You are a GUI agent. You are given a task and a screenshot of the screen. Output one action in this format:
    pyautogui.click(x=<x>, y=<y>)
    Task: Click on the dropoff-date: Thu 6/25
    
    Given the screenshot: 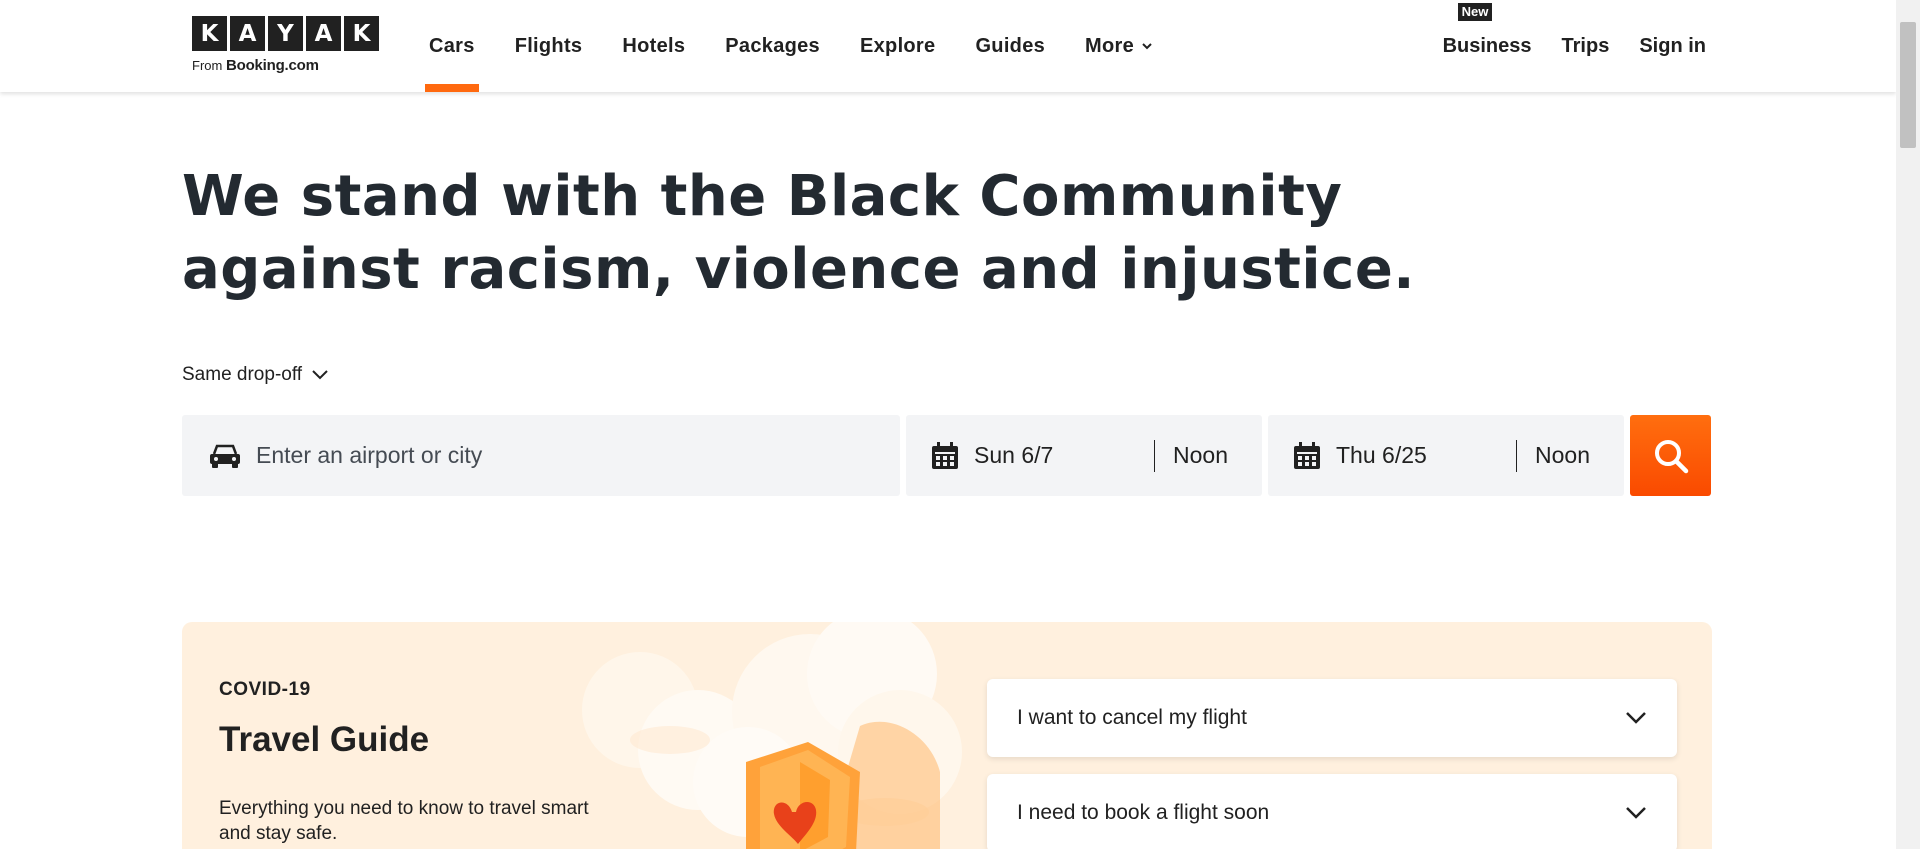 What is the action you would take?
    pyautogui.click(x=1426, y=455)
    